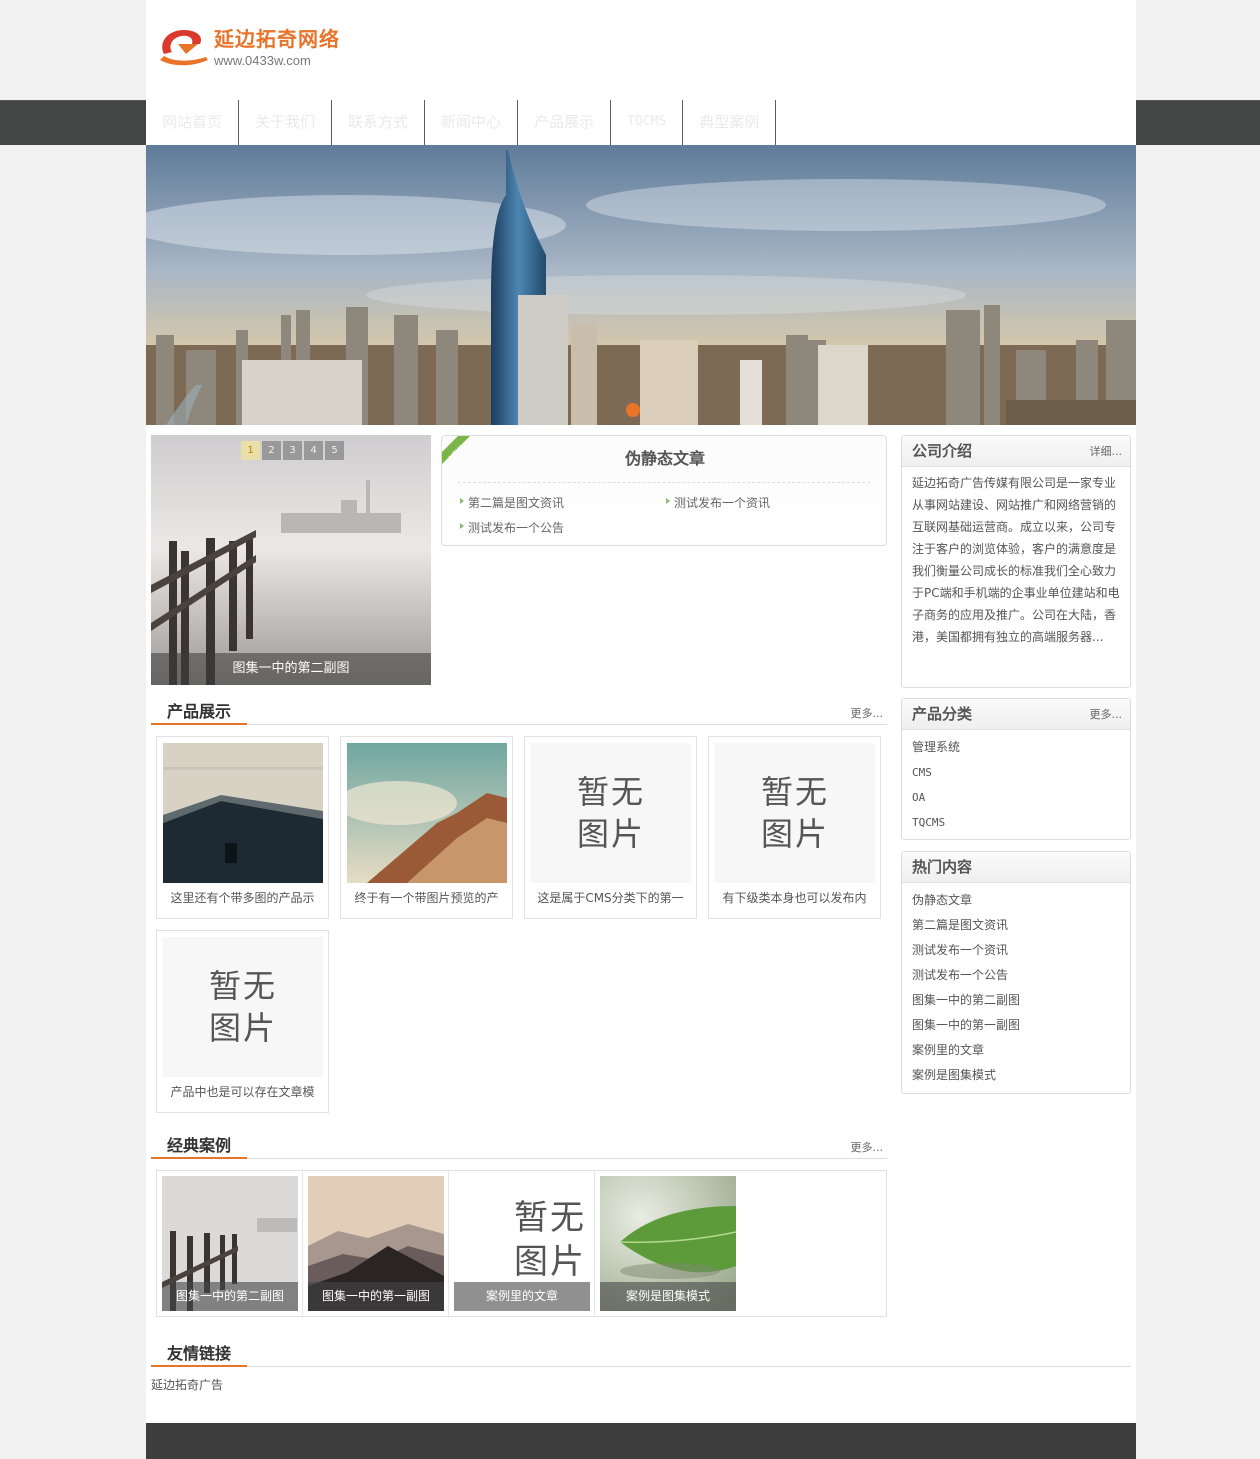 The image size is (1260, 1459). Describe the element at coordinates (426, 897) in the screenshot. I see `product-caption-2: 终于有一个带图片预览的产` at that location.